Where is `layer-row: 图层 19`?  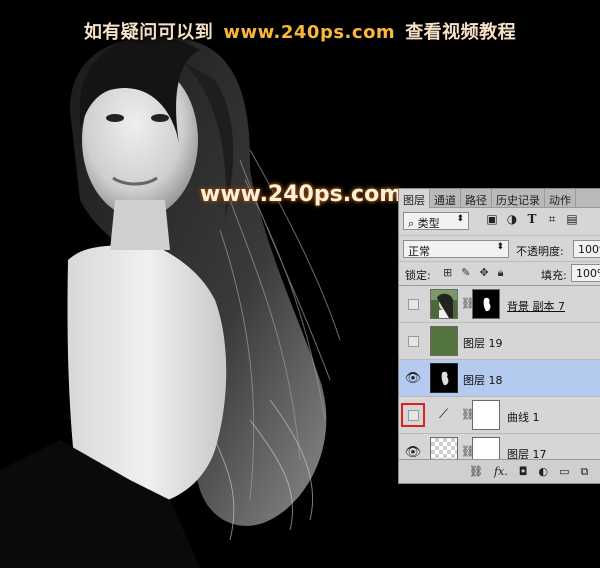
layer-row: 图层 19 is located at coordinates (499, 341).